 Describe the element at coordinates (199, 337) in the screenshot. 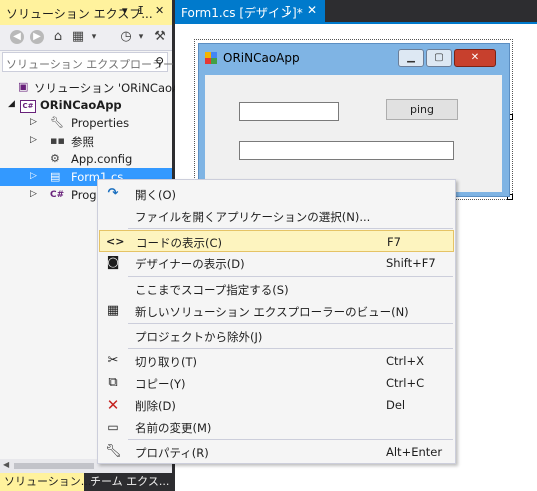

I see `menu-item-label: プロジェクトから除外(J)` at that location.